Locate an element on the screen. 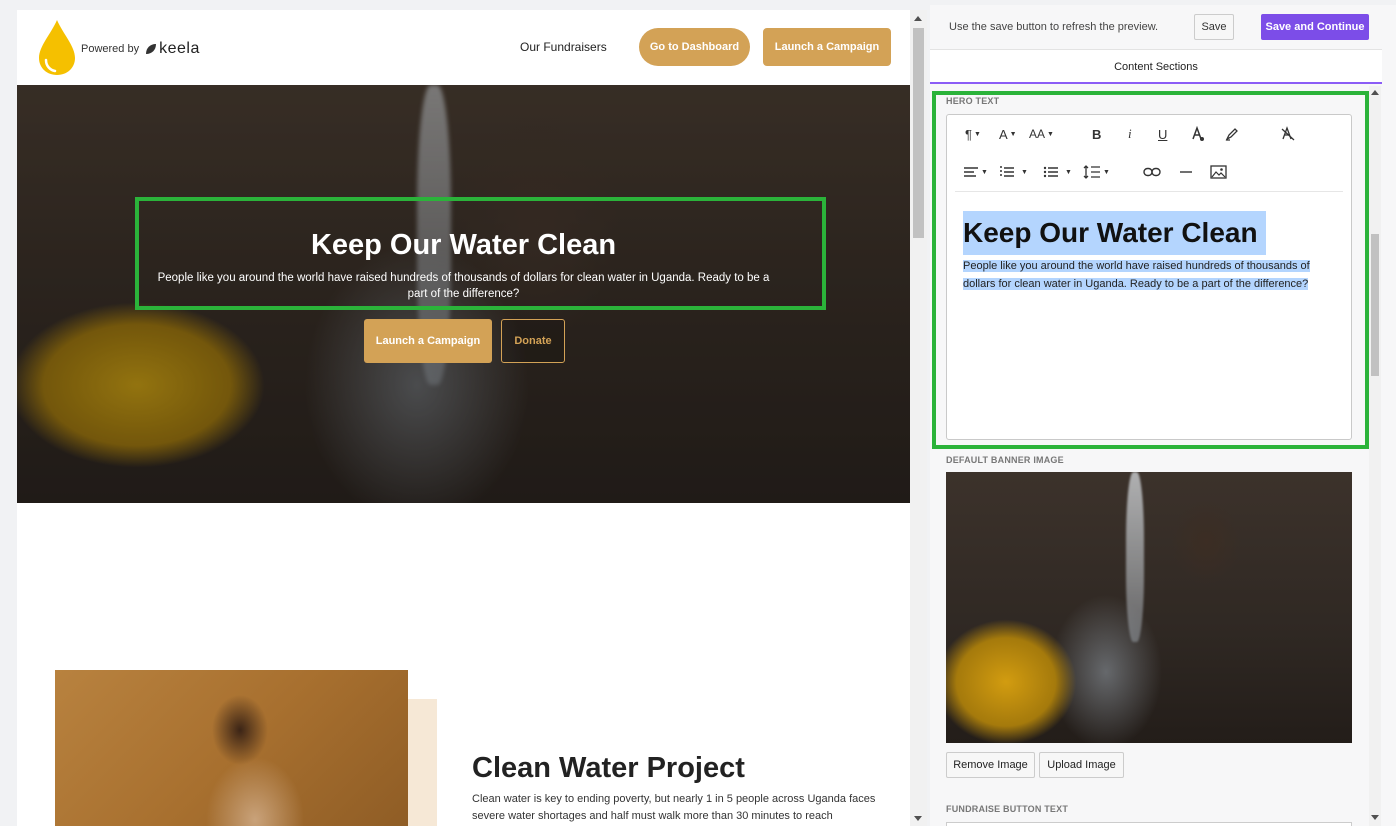 This screenshot has height=826, width=1396. bold-icon: B is located at coordinates (1097, 134).